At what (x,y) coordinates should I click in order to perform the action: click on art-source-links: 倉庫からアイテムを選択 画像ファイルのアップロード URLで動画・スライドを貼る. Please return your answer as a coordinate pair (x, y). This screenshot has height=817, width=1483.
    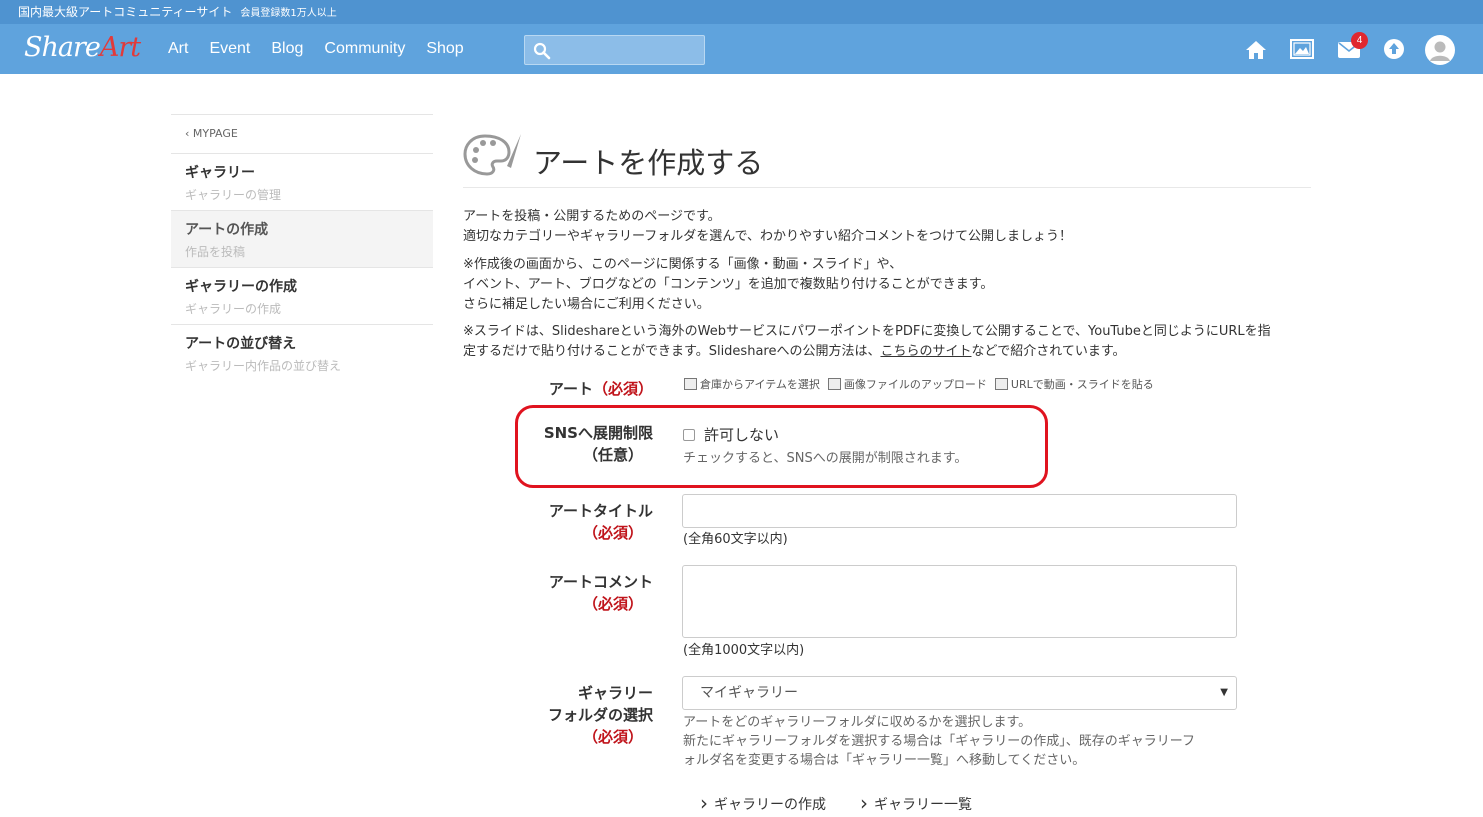
    Looking at the image, I should click on (919, 384).